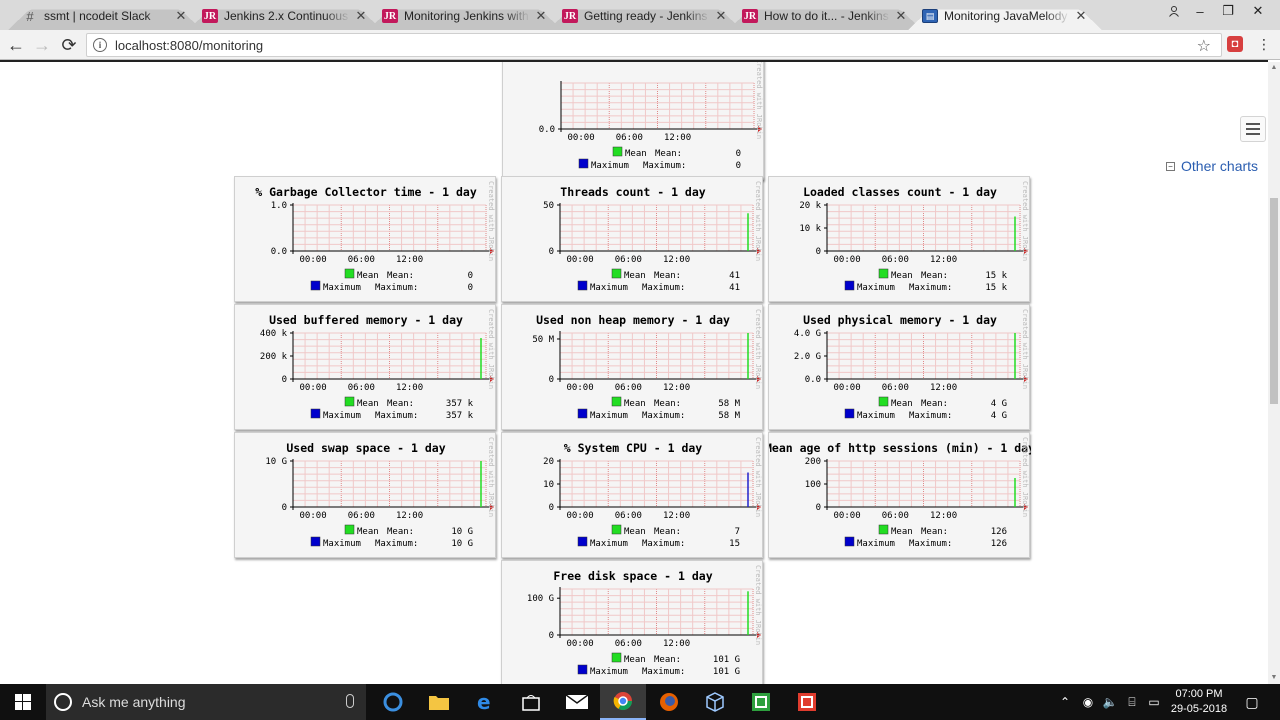 This screenshot has height=720, width=1280. I want to click on collapse-icon: −, so click(1170, 166).